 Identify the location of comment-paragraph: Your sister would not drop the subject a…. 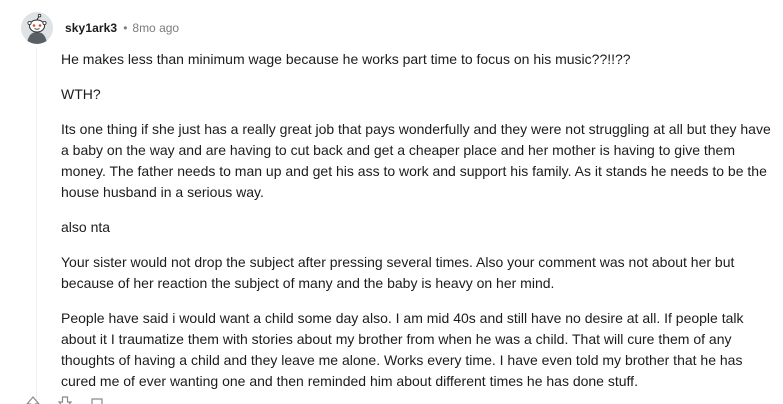
(398, 272).